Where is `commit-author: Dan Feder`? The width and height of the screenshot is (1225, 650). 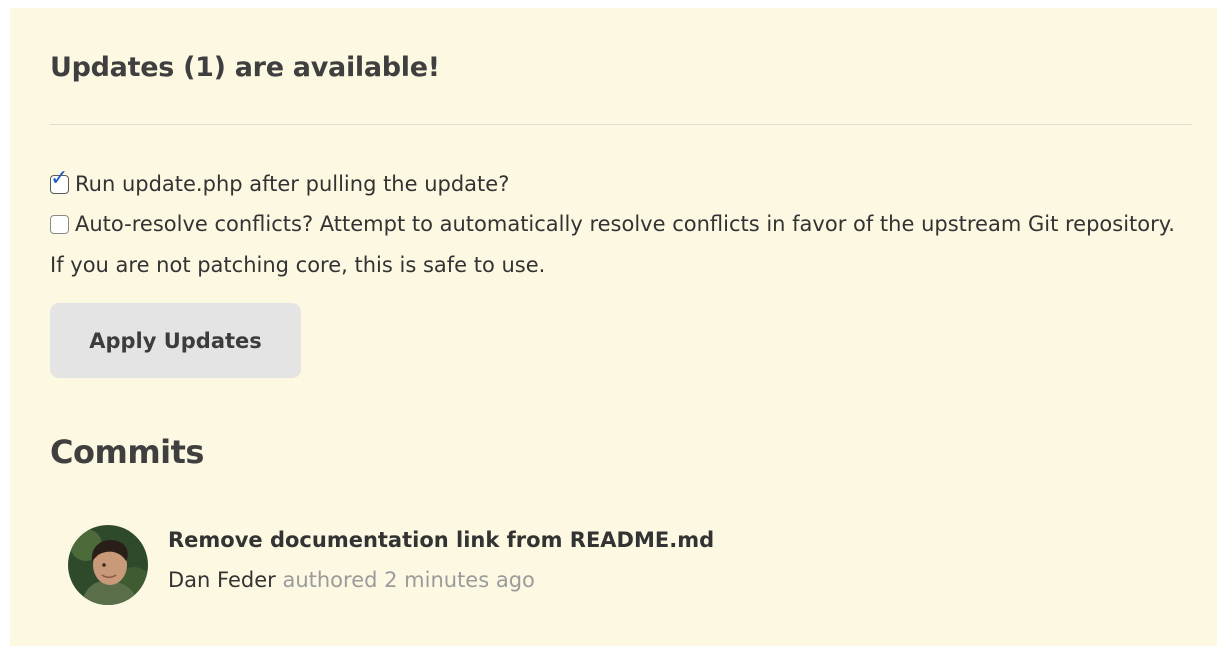
commit-author: Dan Feder is located at coordinates (222, 580).